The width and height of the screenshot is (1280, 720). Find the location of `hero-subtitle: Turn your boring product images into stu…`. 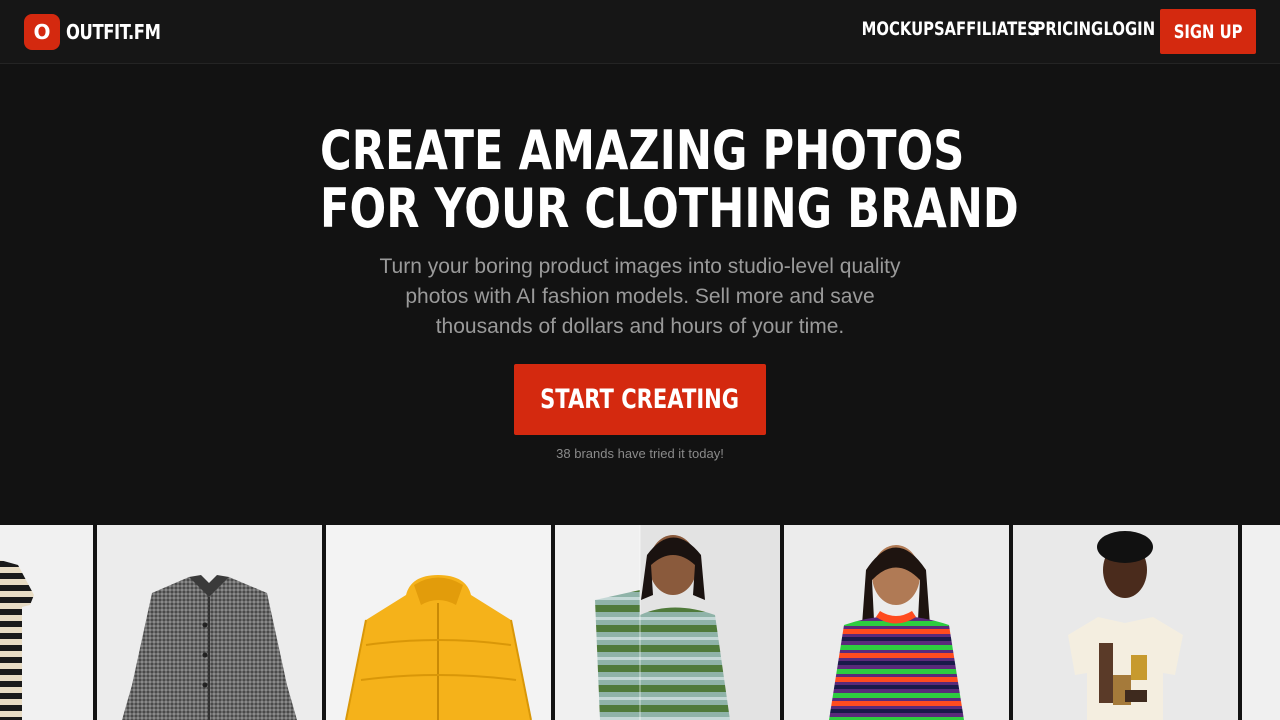

hero-subtitle: Turn your boring product images into stu… is located at coordinates (640, 296).